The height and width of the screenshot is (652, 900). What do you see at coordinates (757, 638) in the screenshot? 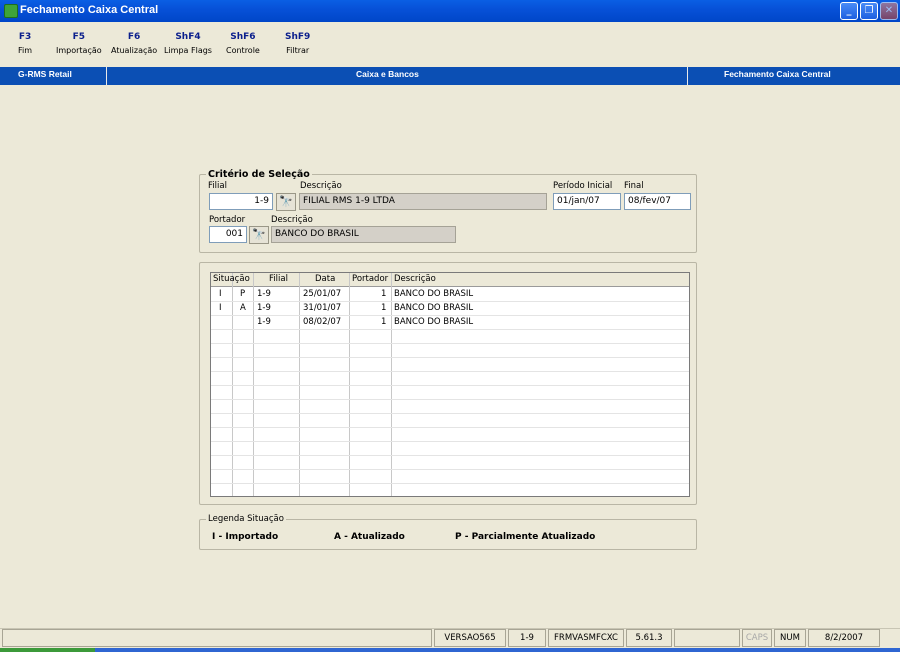
I see `status-caps: CAPS` at bounding box center [757, 638].